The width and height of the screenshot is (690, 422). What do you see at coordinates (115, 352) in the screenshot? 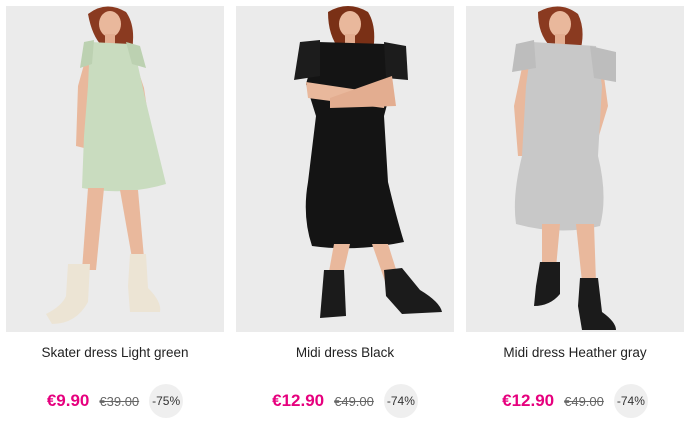
I see `product-name: Skater dress Light green` at bounding box center [115, 352].